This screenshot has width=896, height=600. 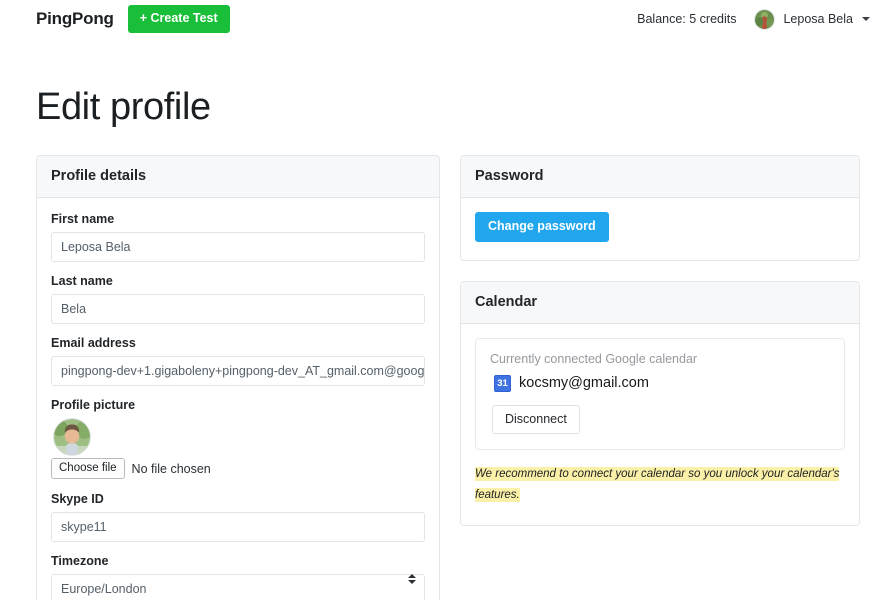 I want to click on avatar, so click(x=765, y=19).